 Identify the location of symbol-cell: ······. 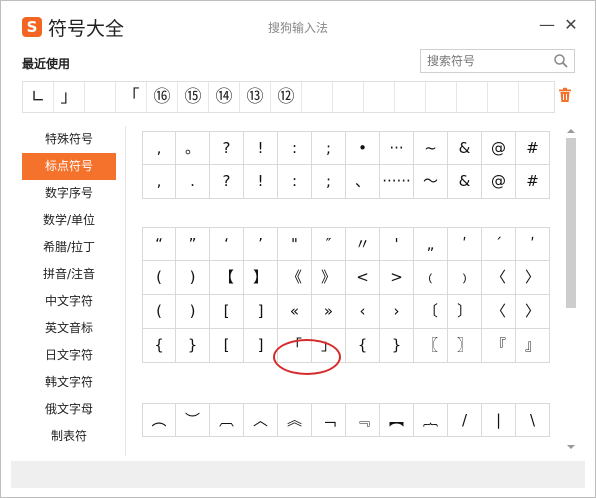
(397, 182).